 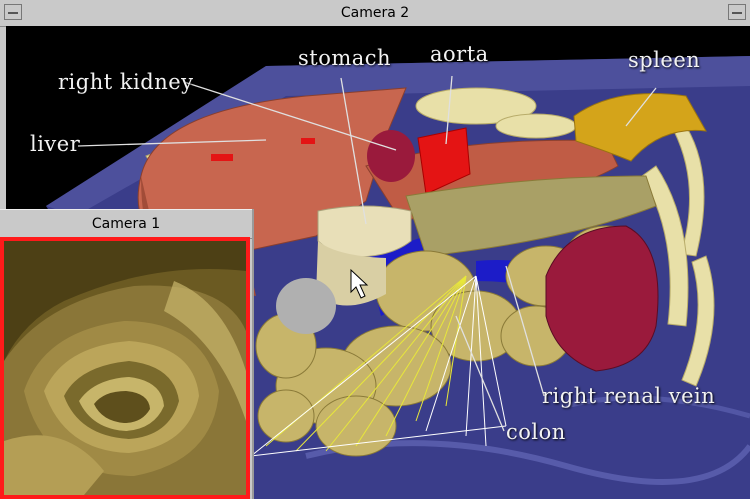 I want to click on camera1-titlebar: Camera 1, so click(x=126, y=224).